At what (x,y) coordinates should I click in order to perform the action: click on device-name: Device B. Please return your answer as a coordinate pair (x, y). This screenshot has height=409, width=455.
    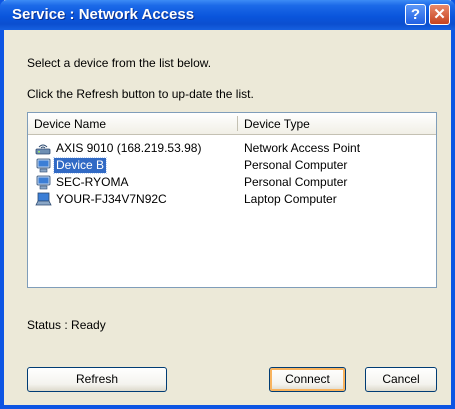
    Looking at the image, I should click on (80, 165).